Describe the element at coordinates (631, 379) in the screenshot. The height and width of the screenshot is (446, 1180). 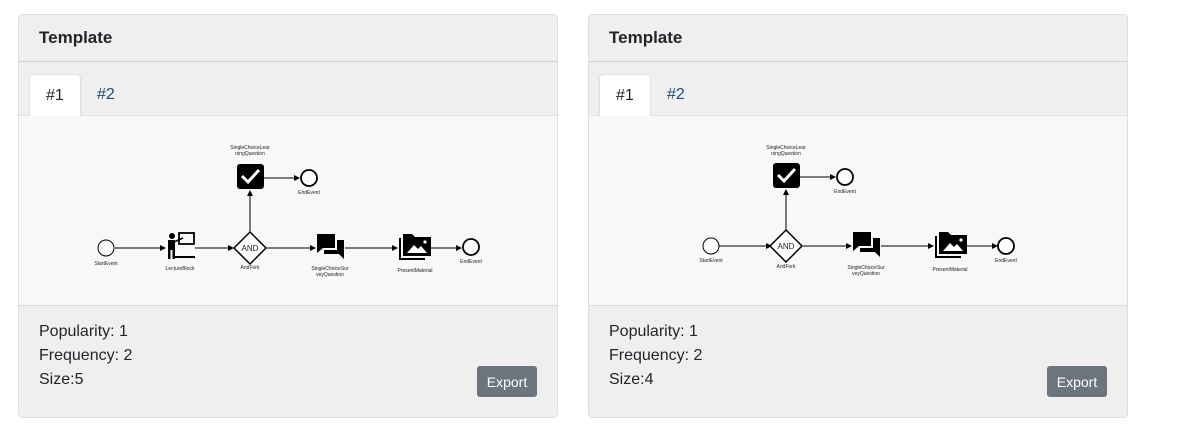
I see `size-stat: Size:4` at that location.